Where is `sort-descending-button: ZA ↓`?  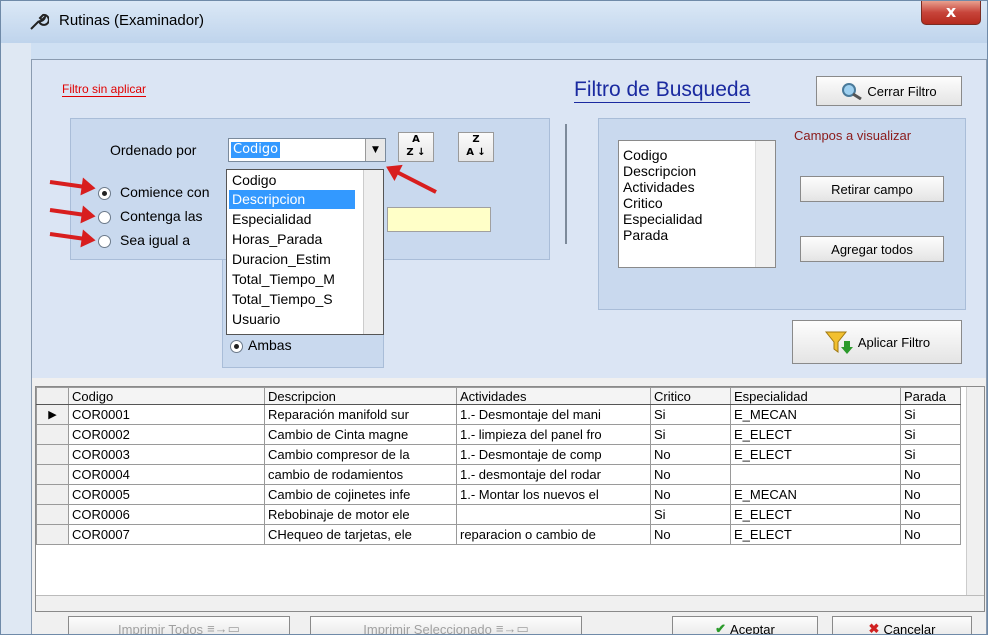 sort-descending-button: ZA ↓ is located at coordinates (476, 147).